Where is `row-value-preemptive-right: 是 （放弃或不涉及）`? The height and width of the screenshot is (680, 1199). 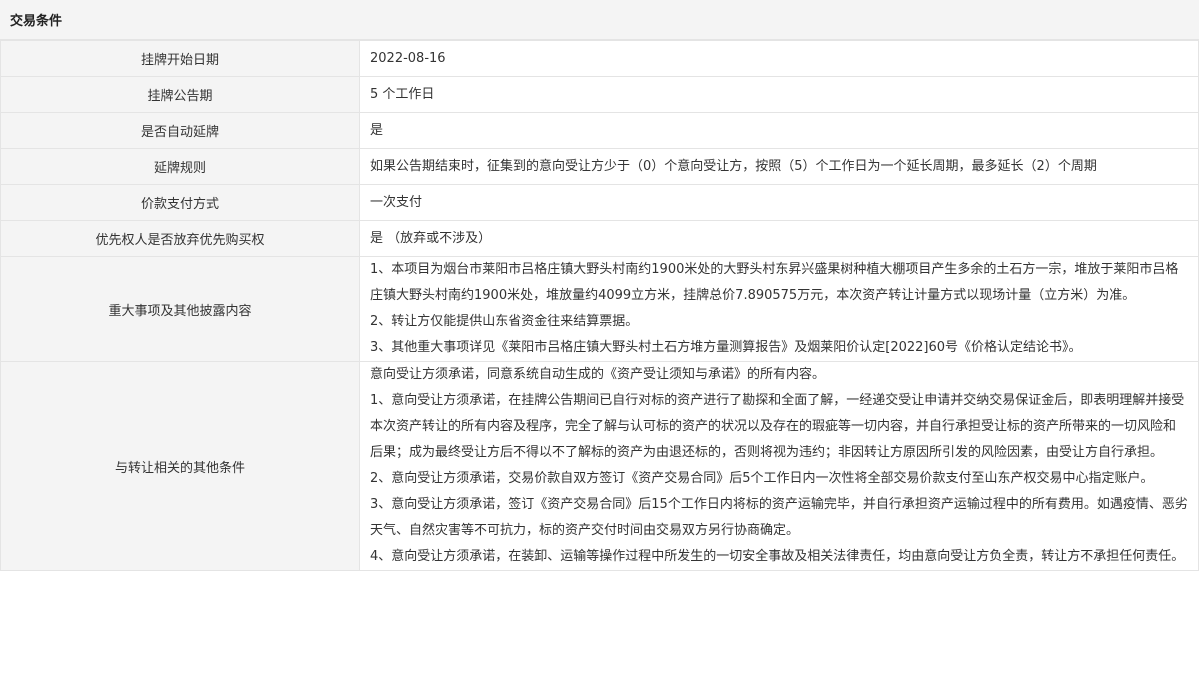 row-value-preemptive-right: 是 （放弃或不涉及） is located at coordinates (779, 238).